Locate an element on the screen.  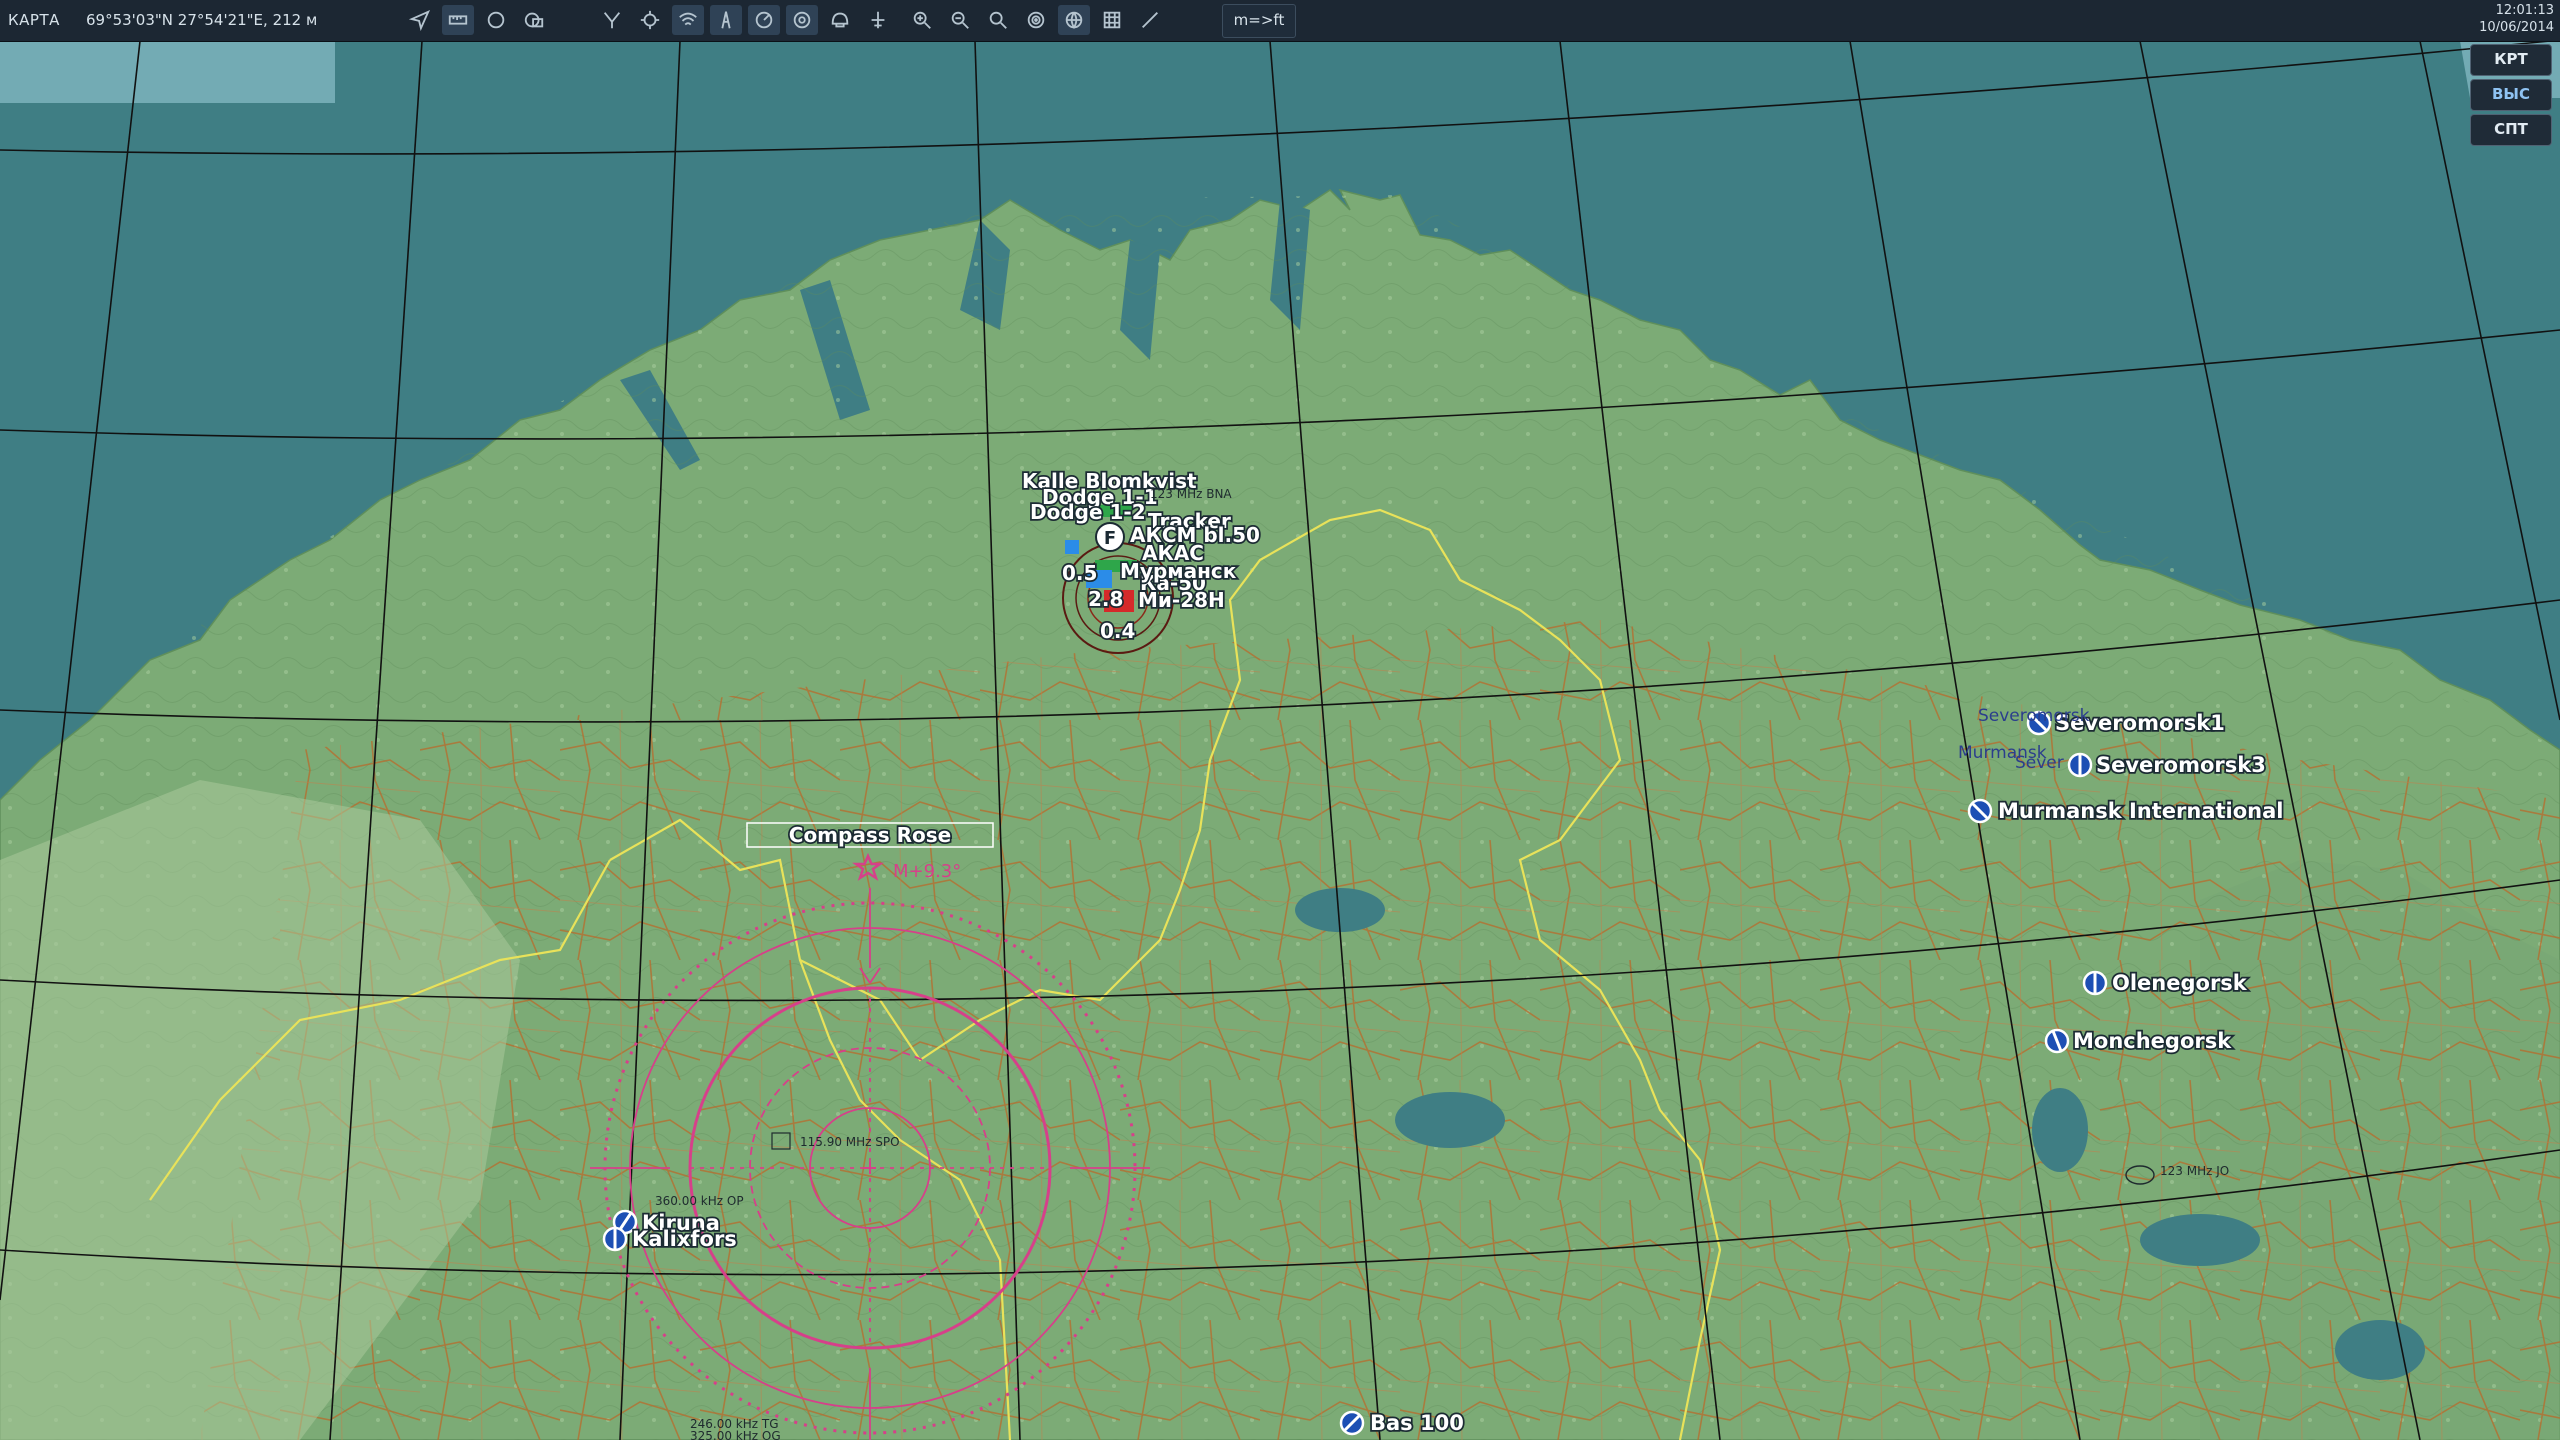
cursor-coordinates: 69°53'03"N 27°54'21"E, 212 м is located at coordinates (202, 20).